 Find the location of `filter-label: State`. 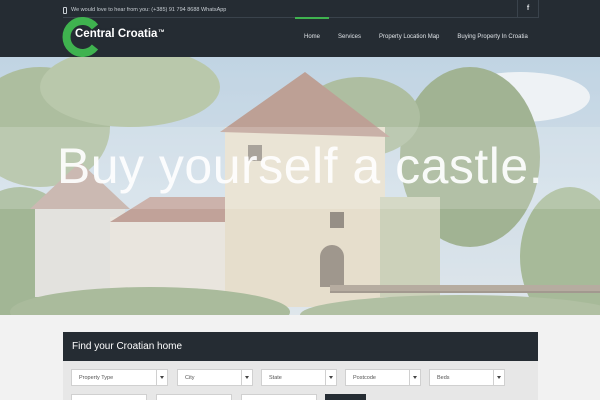

filter-label: State is located at coordinates (275, 377).